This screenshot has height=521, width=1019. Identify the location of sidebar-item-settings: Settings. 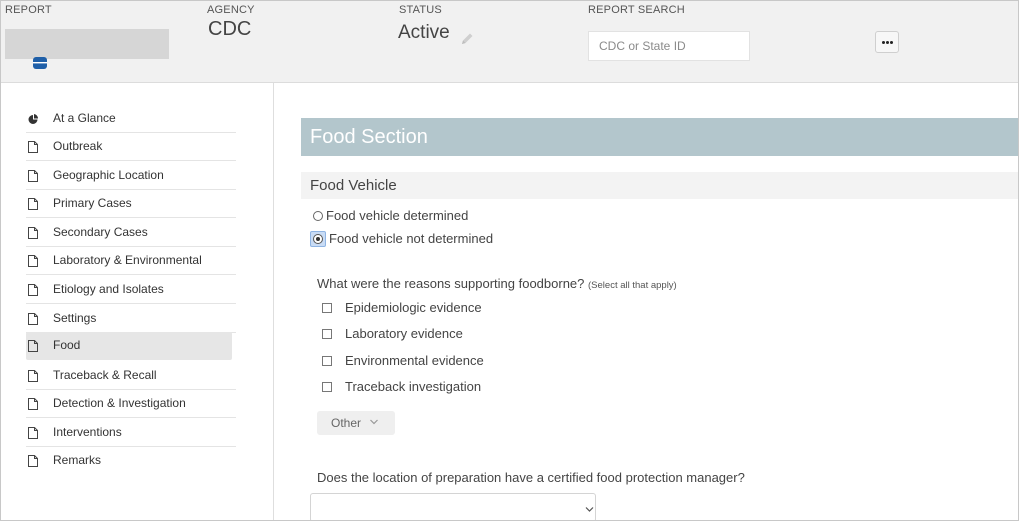
(131, 319).